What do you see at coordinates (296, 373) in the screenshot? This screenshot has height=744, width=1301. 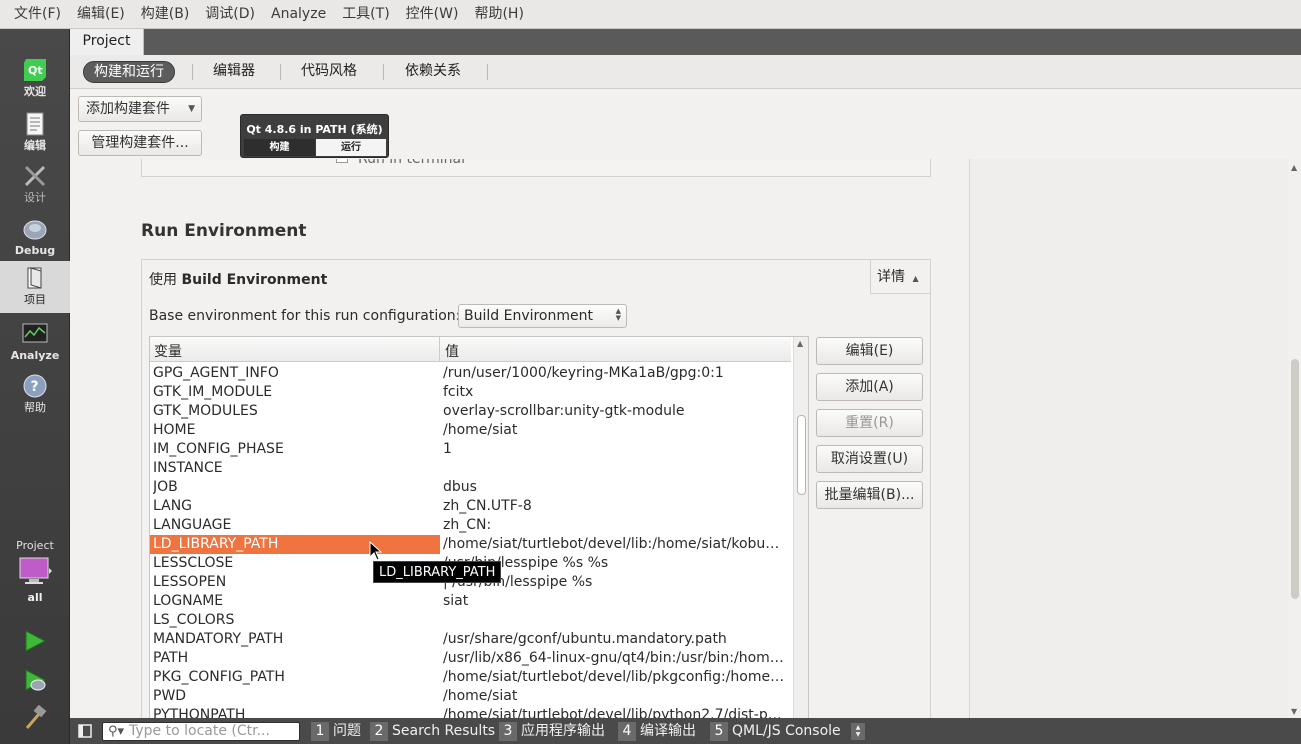 I see `variable-name-cell: GPG_AGENT_INFO` at bounding box center [296, 373].